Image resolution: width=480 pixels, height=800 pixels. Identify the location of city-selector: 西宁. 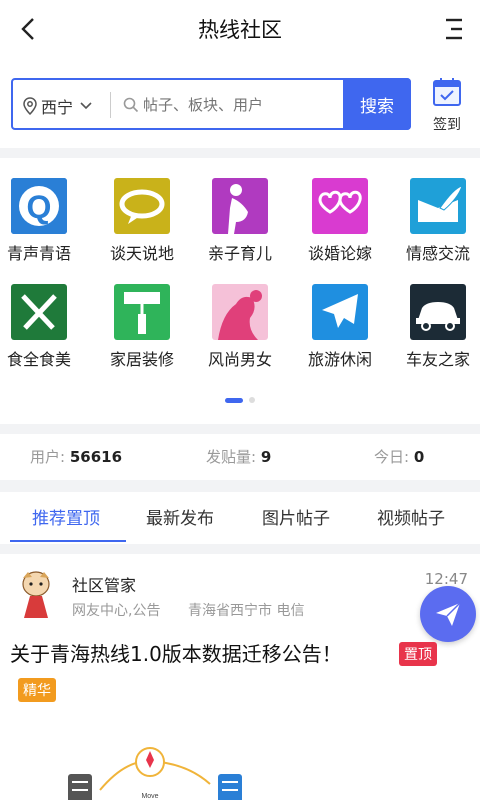
(60, 106).